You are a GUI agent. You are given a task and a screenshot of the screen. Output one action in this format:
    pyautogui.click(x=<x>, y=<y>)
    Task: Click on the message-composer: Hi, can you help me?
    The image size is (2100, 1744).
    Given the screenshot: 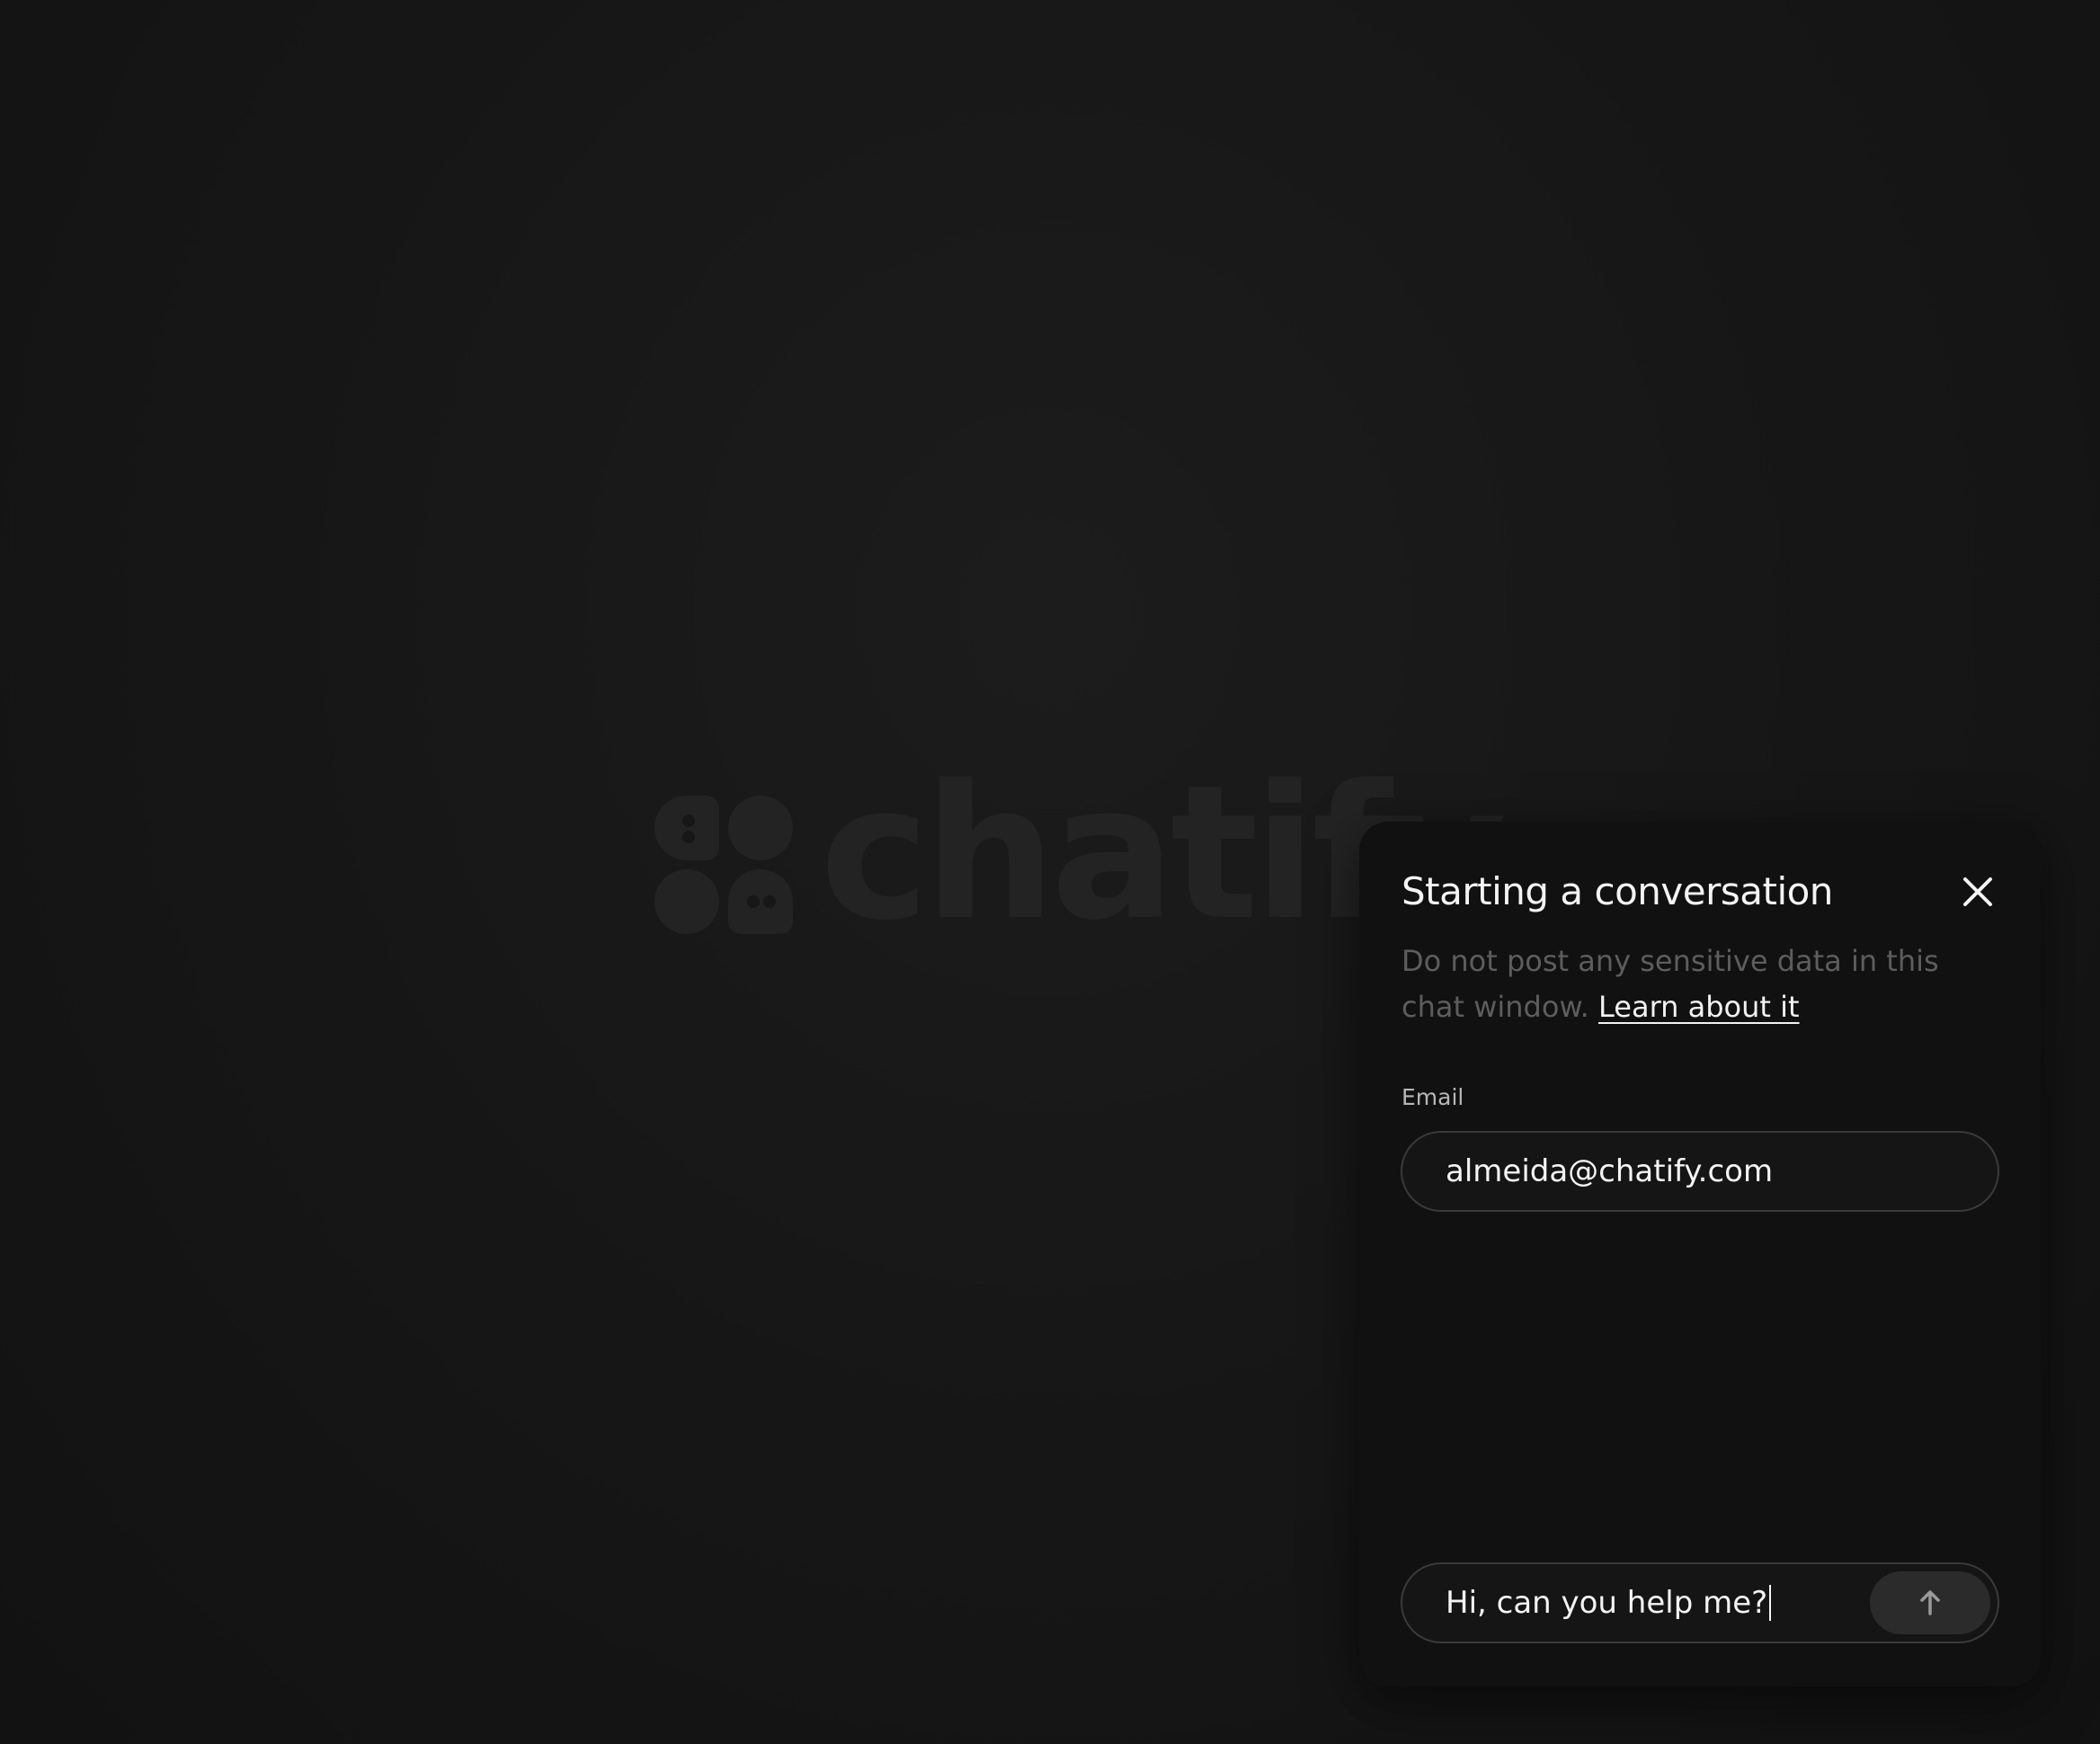 What is the action you would take?
    pyautogui.click(x=1700, y=1602)
    